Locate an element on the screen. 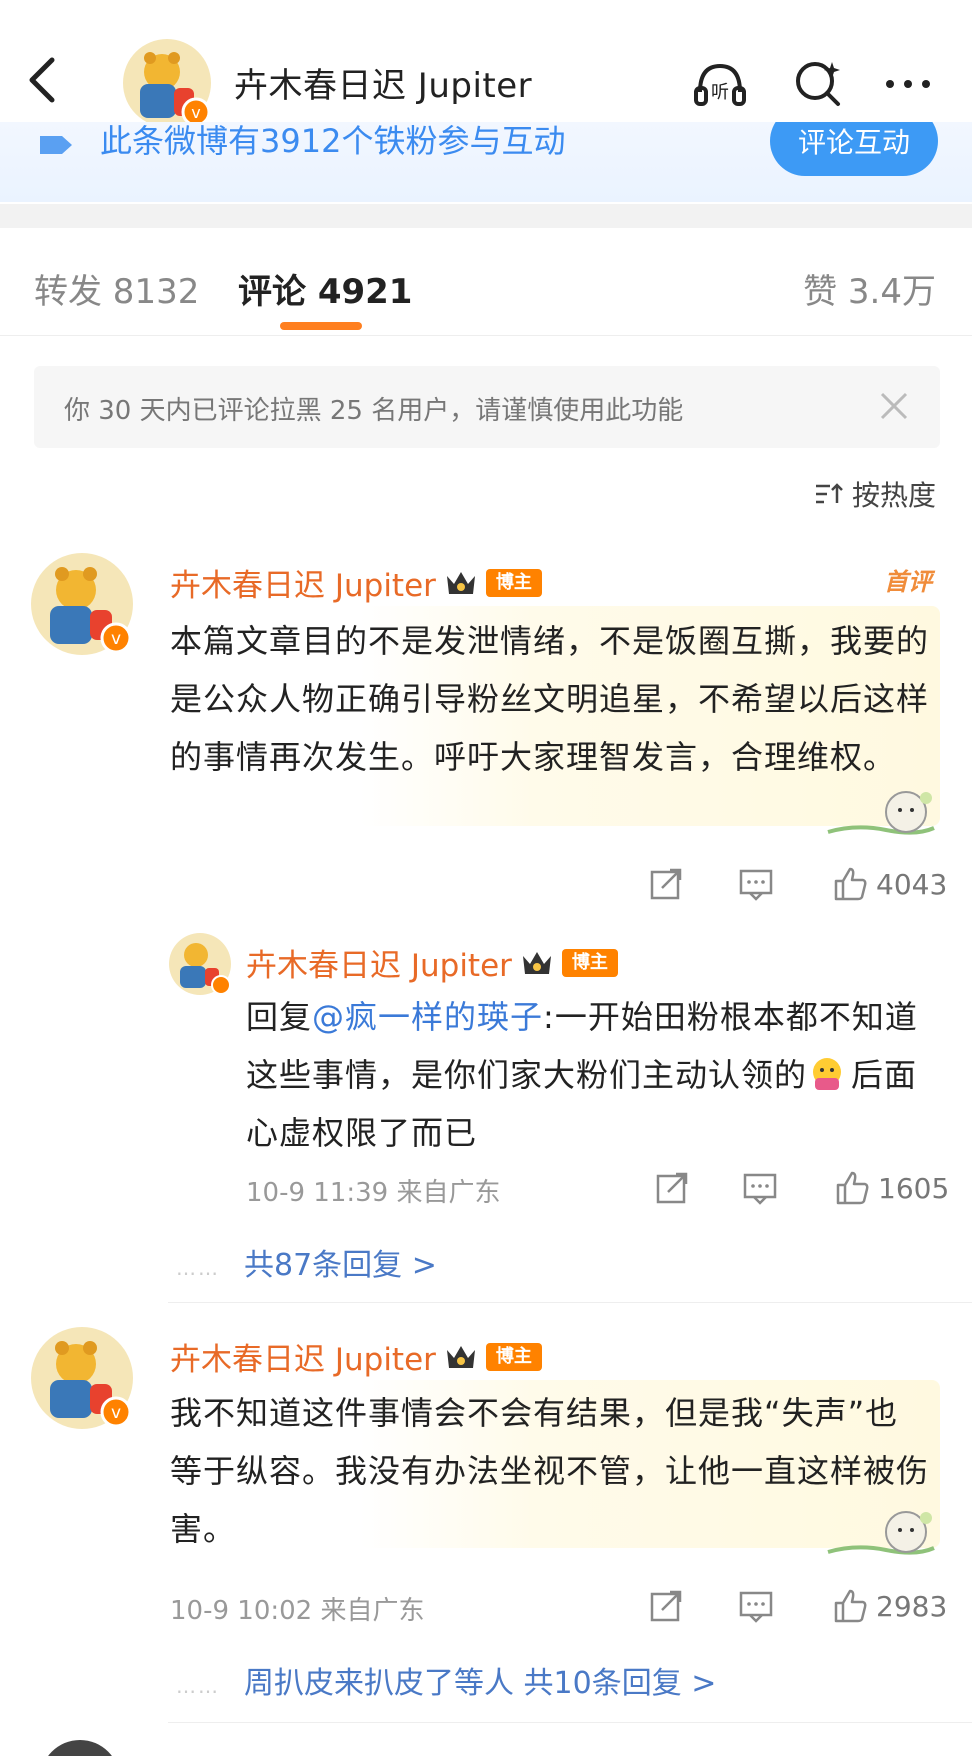 Image resolution: width=972 pixels, height=1756 pixels. tab-like: 赞 3.4万 is located at coordinates (869, 288).